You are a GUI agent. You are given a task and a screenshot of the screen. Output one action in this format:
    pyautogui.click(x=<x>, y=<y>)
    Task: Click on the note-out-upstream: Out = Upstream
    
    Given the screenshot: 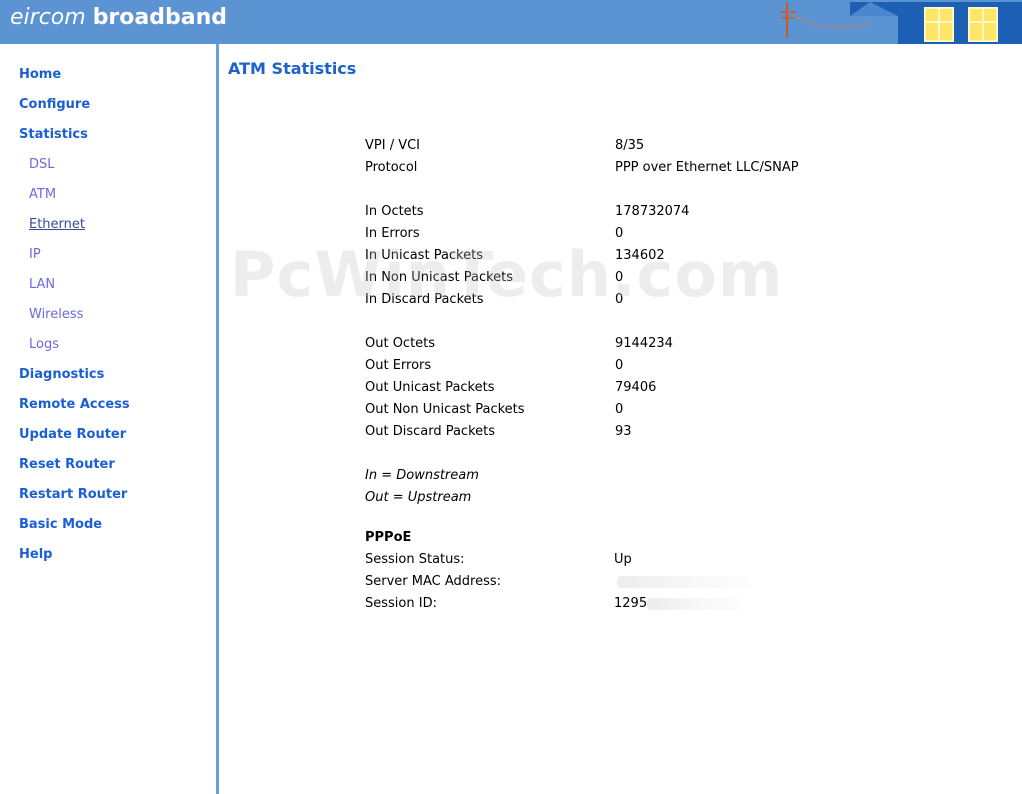 What is the action you would take?
    pyautogui.click(x=418, y=497)
    